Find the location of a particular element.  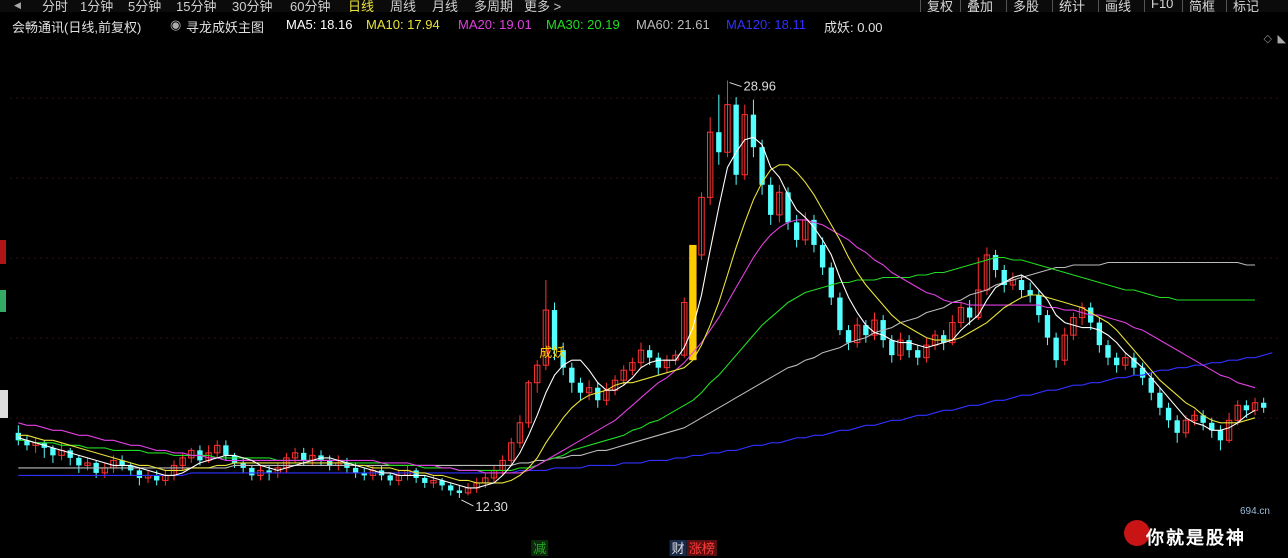

ma10-value: MA10: 17.94 is located at coordinates (403, 24).